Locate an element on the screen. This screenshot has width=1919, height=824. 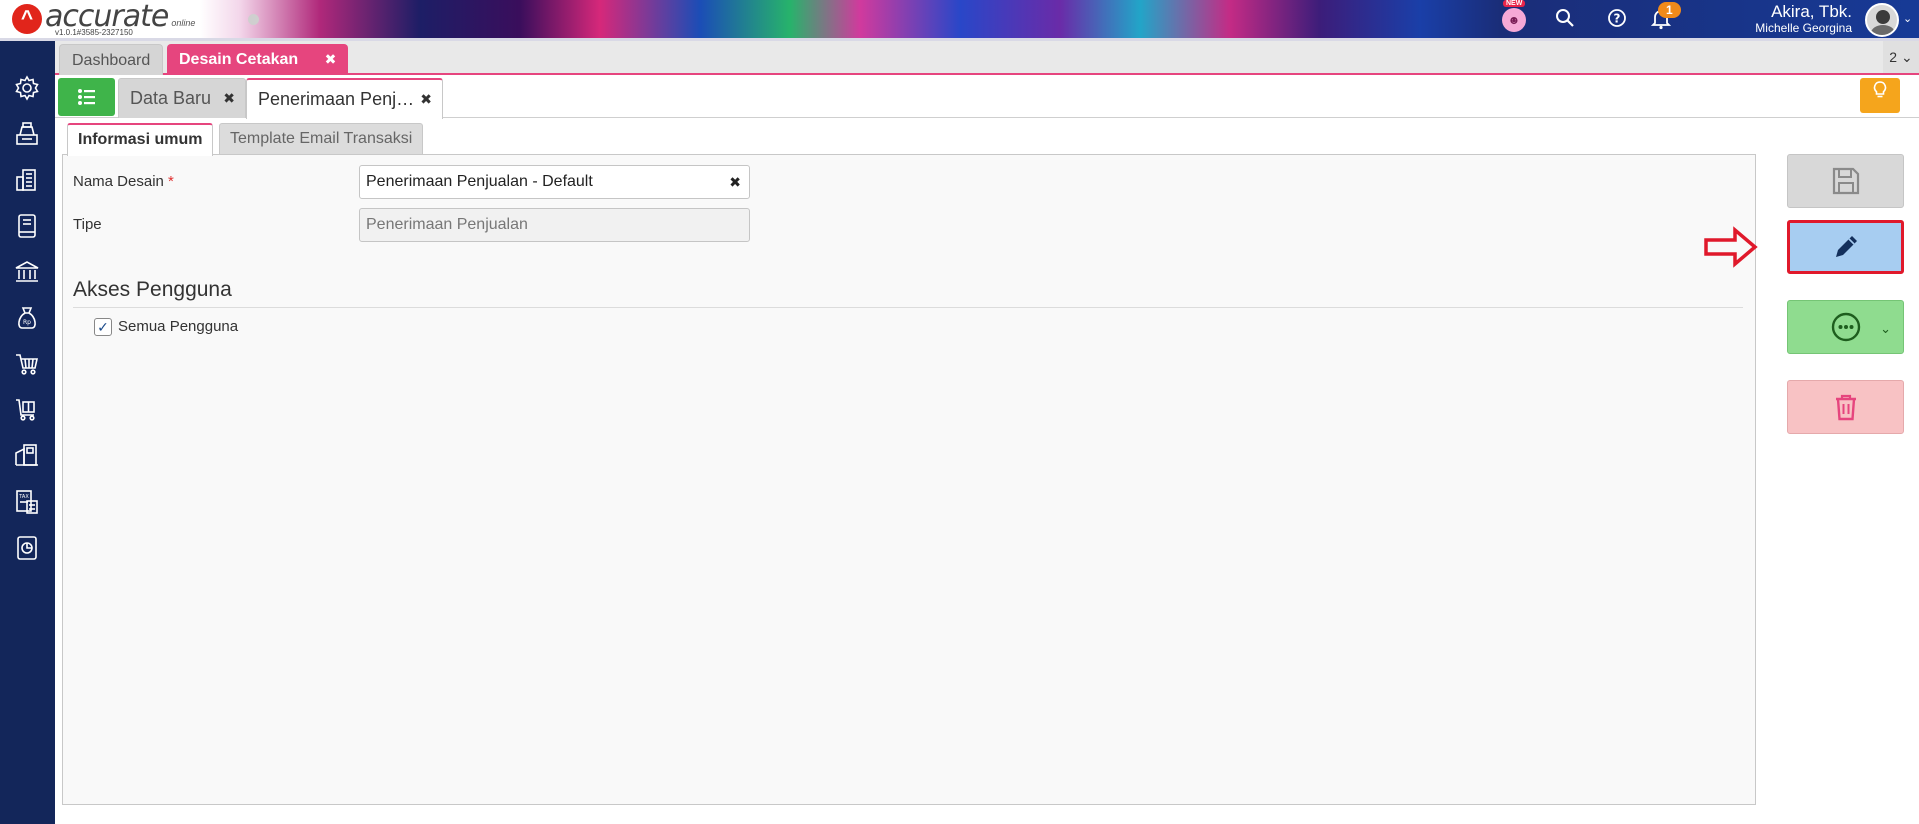
company-name: Akira, Tbk. is located at coordinates (1811, 12).